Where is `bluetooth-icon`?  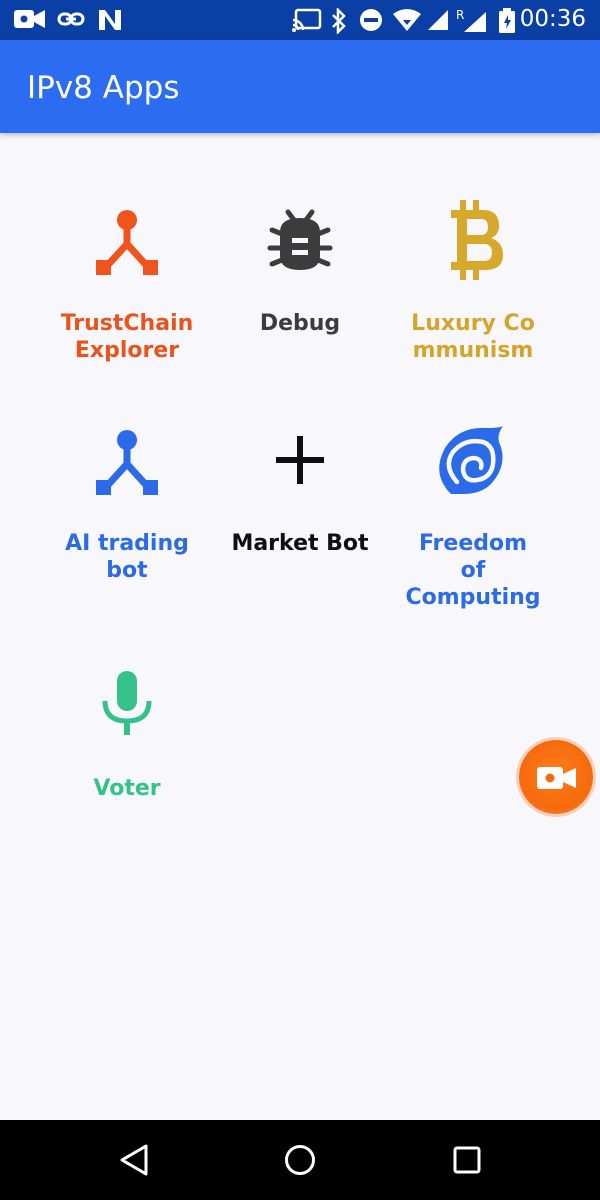 bluetooth-icon is located at coordinates (339, 22).